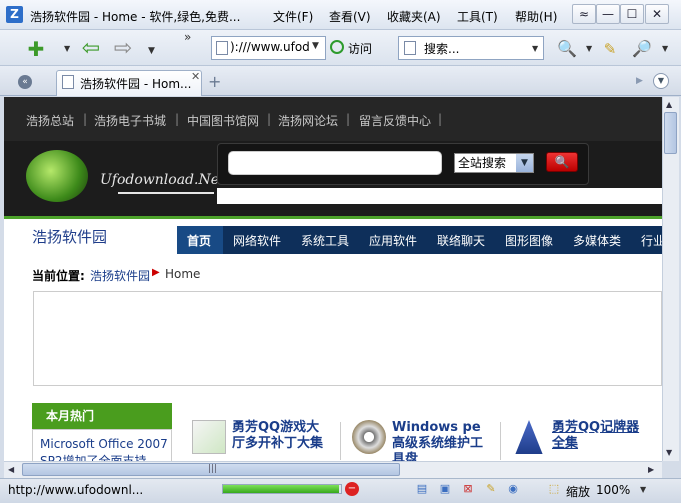  What do you see at coordinates (651, 240) in the screenshot?
I see `nav-item-industry: 行业` at bounding box center [651, 240].